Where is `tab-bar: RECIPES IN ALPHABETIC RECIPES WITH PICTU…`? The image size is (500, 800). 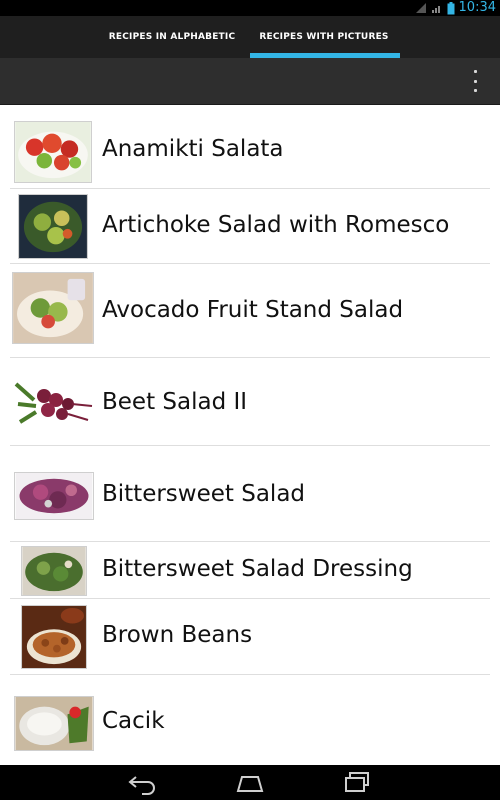 tab-bar: RECIPES IN ALPHABETIC RECIPES WITH PICTU… is located at coordinates (250, 37).